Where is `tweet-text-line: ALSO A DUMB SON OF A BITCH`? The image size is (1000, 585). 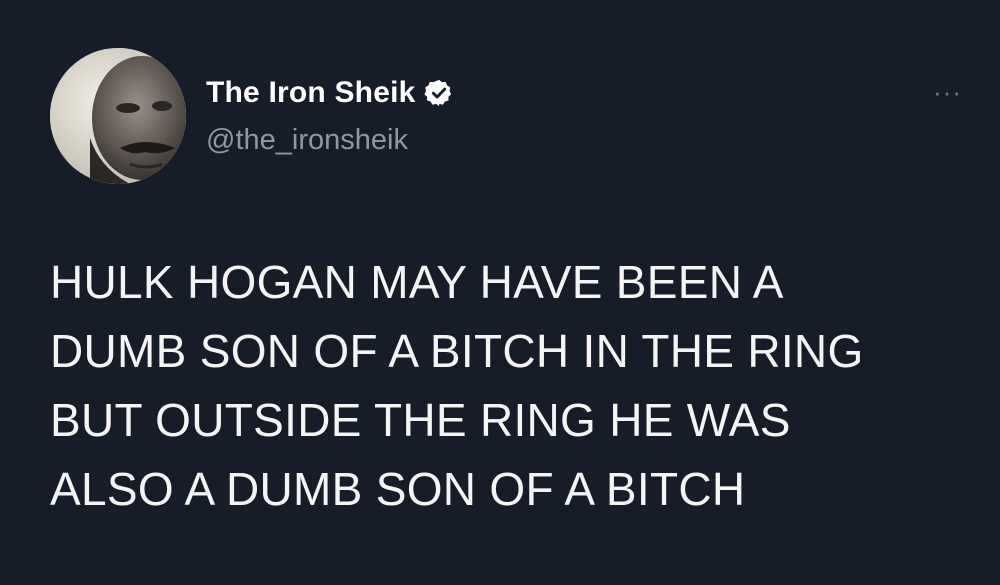 tweet-text-line: ALSO A DUMB SON OF A BITCH is located at coordinates (398, 489).